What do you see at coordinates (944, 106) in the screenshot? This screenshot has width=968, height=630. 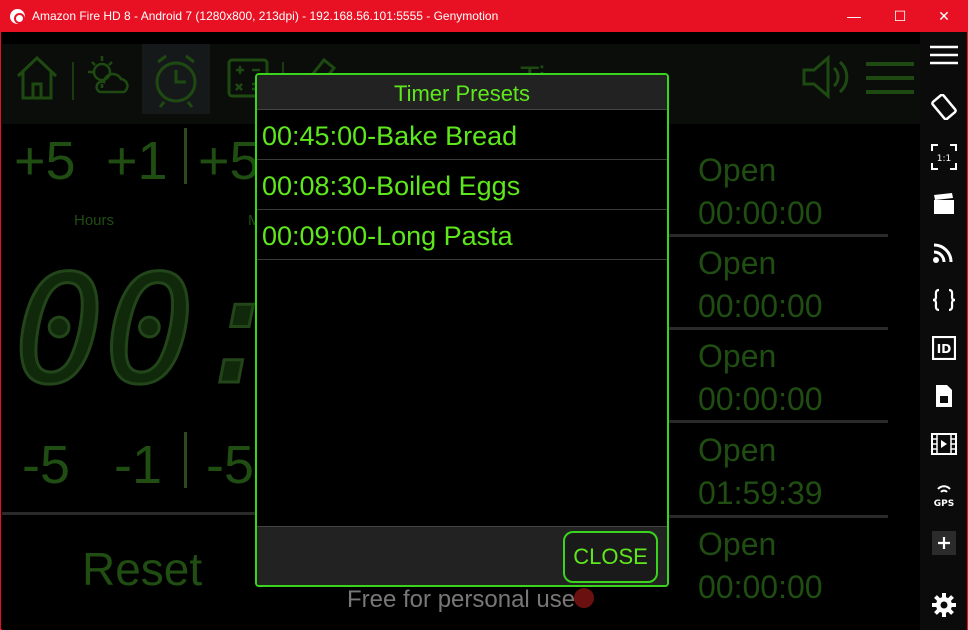 I see `rotate-icon` at bounding box center [944, 106].